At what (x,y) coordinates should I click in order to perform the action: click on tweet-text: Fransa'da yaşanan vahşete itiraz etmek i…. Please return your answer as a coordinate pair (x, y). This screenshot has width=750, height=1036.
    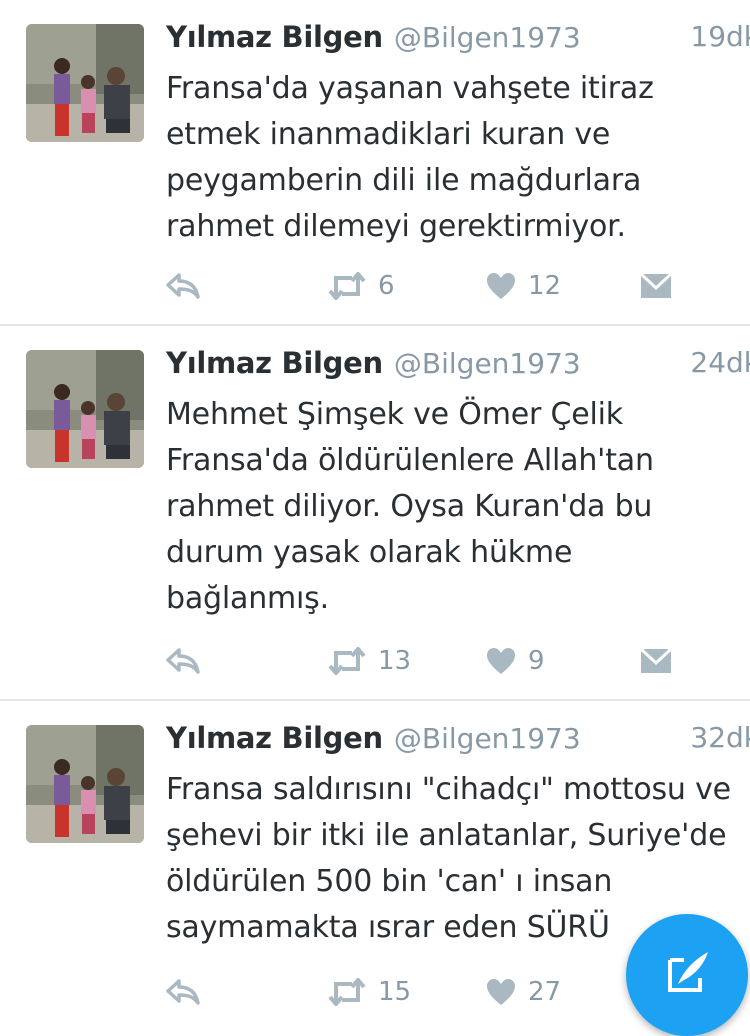
    Looking at the image, I should click on (410, 157).